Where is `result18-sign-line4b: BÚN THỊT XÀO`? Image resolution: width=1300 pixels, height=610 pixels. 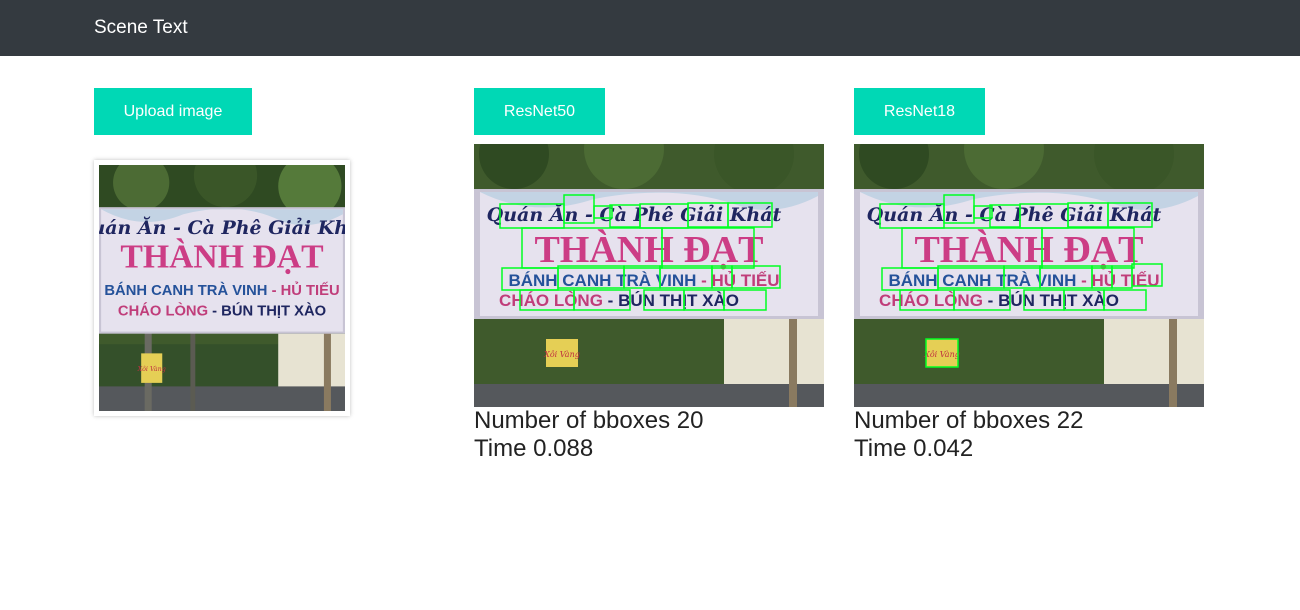 result18-sign-line4b: BÚN THỊT XÀO is located at coordinates (1058, 300).